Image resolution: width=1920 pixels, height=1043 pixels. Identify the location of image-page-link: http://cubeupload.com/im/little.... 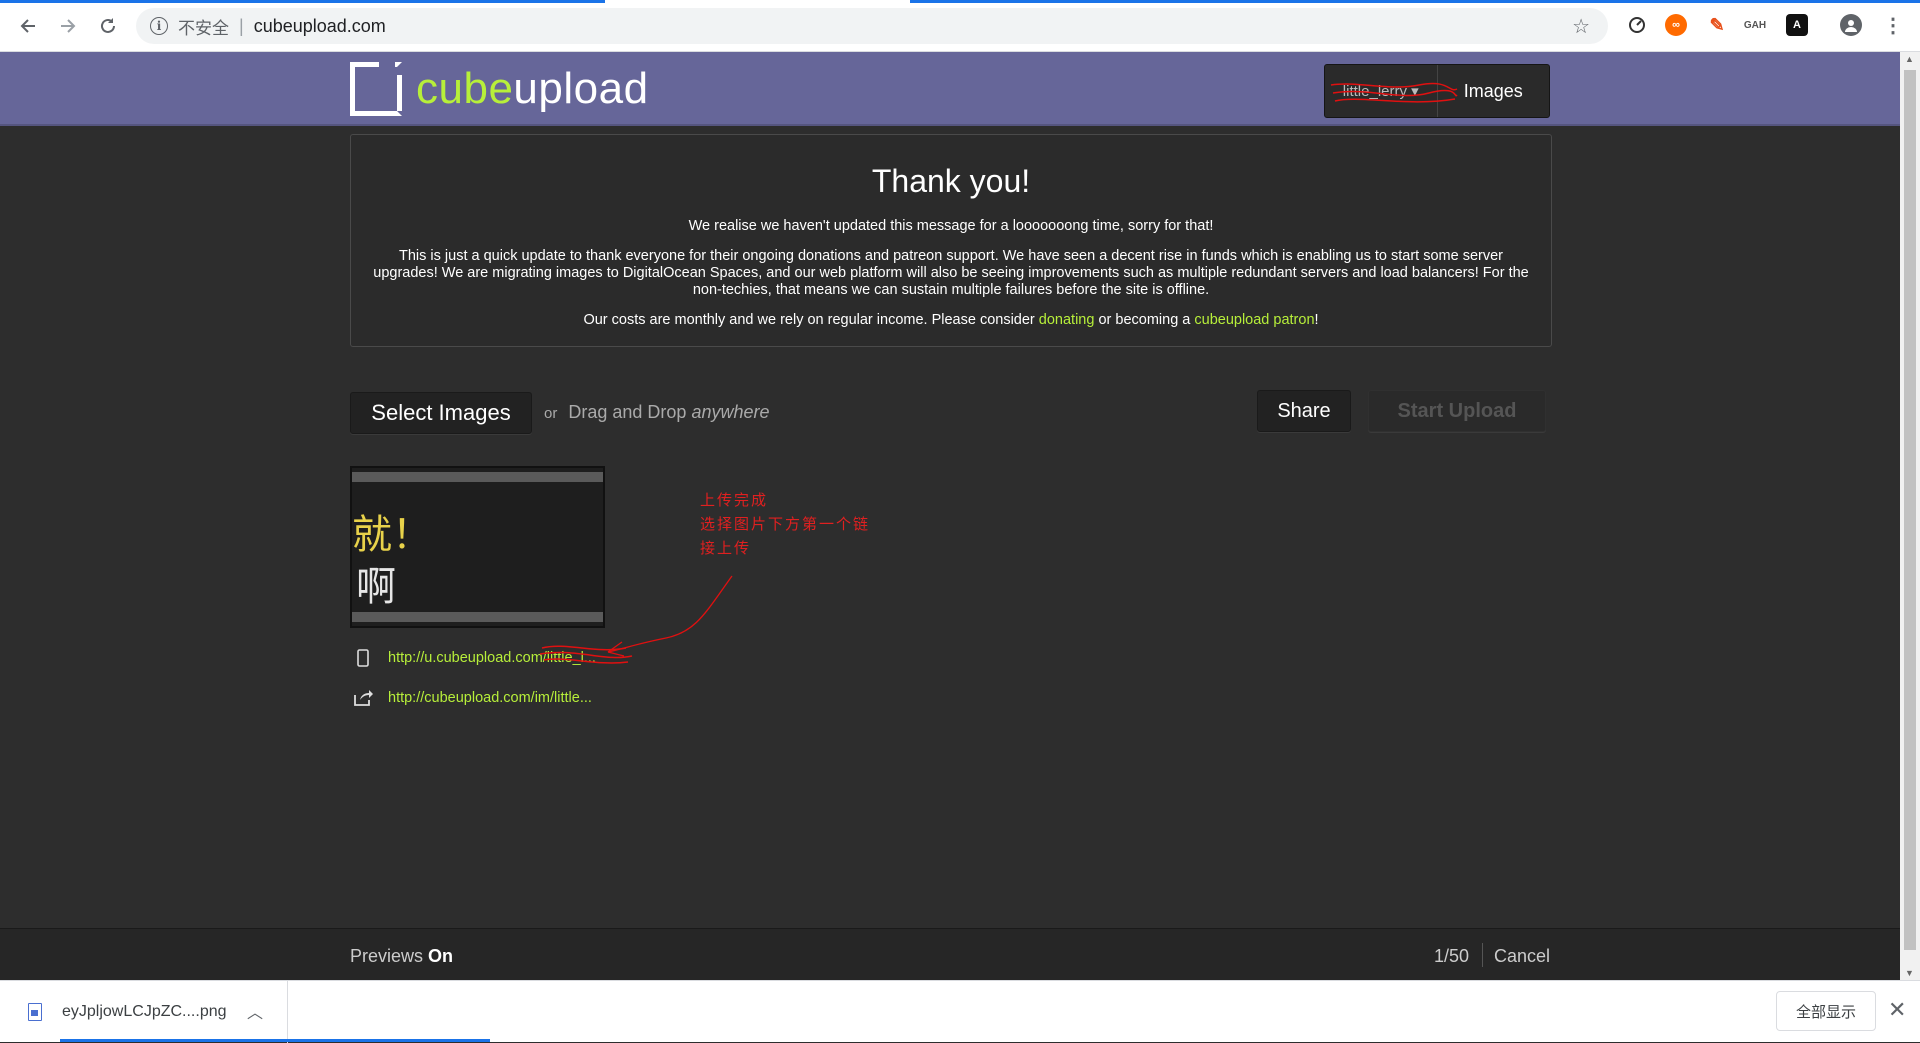
(490, 698).